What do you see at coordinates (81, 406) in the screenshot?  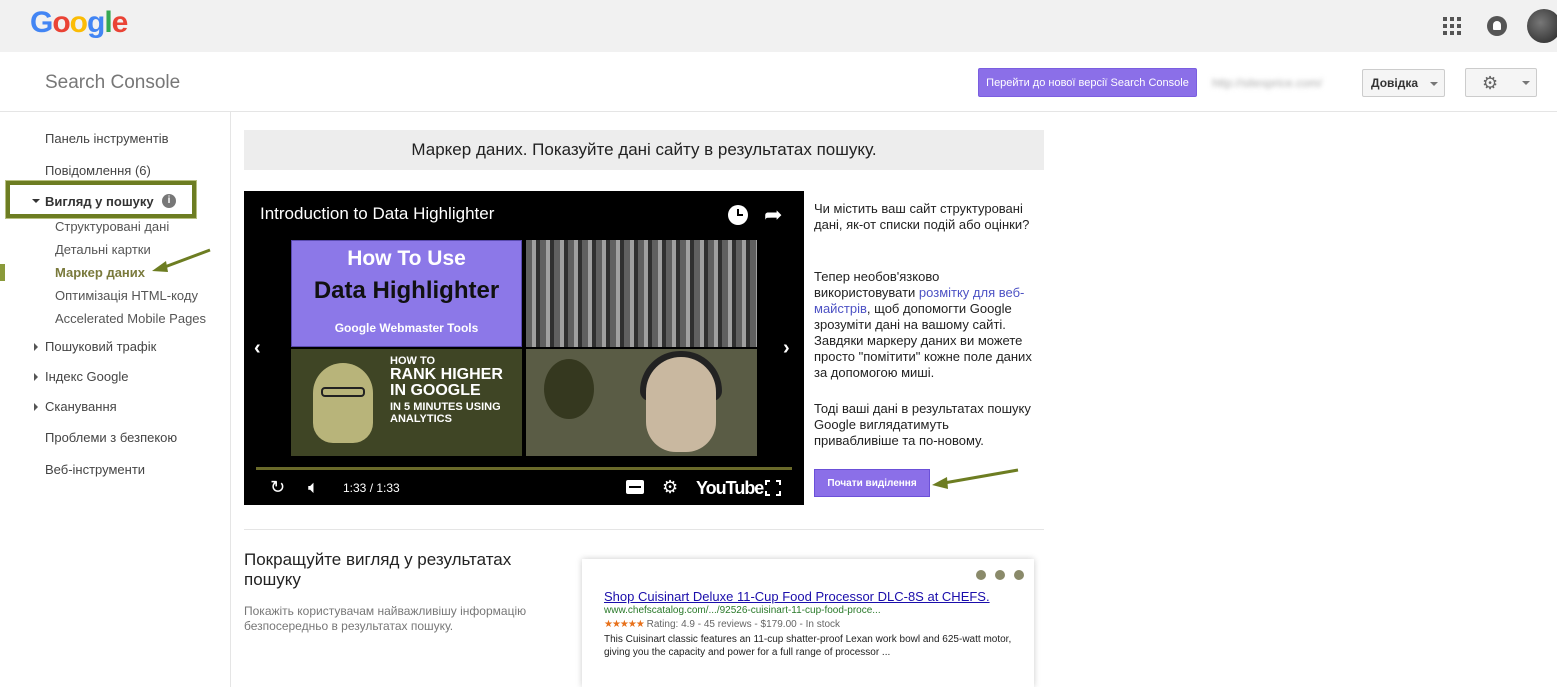 I see `sidebar-item-crawl: Сканування` at bounding box center [81, 406].